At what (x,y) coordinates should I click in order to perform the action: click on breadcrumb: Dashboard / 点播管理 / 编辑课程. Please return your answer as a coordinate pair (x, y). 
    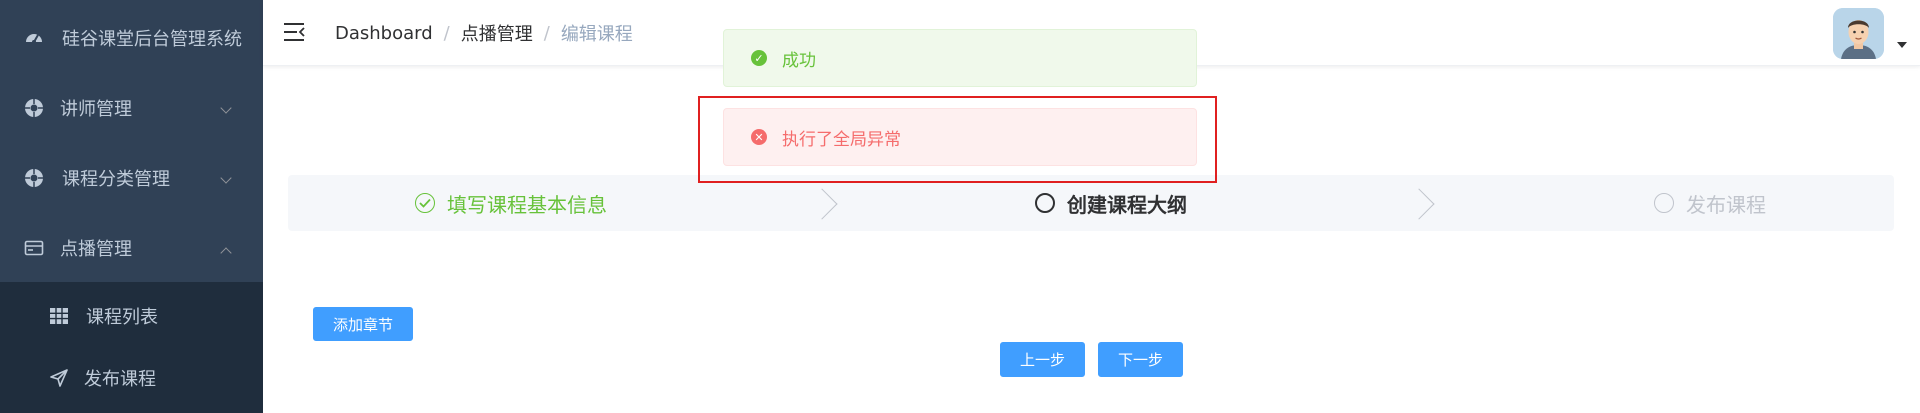
    Looking at the image, I should click on (484, 33).